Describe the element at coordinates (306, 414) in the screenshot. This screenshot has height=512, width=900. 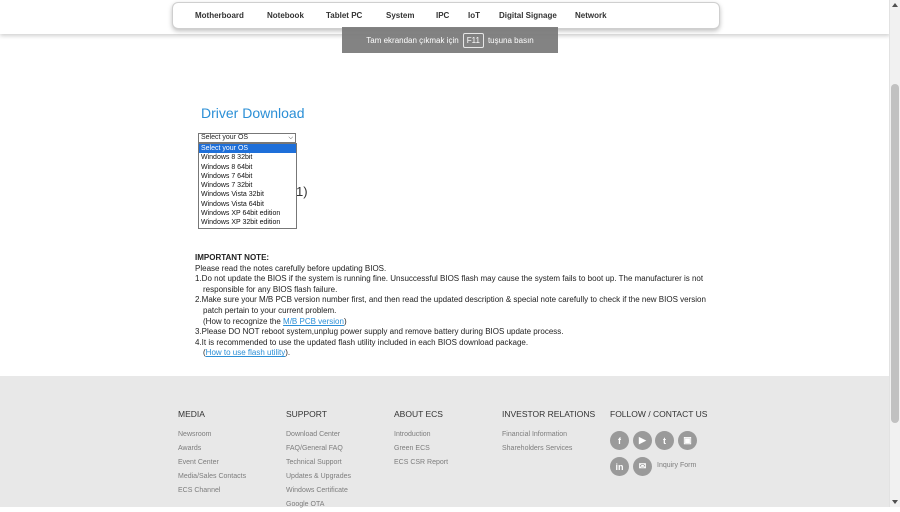
I see `footer-heading-support: SUPPORT` at that location.